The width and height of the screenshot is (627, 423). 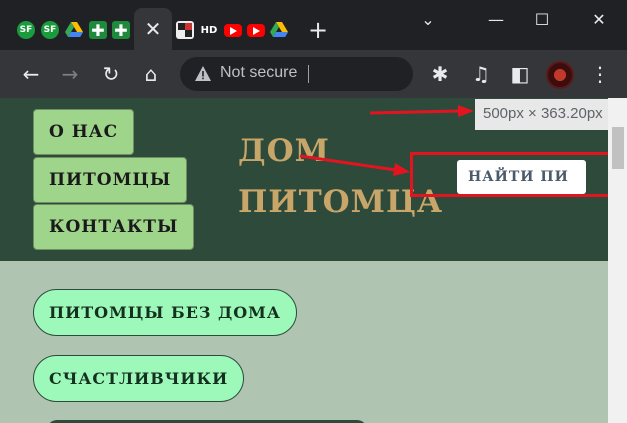 I want to click on lucky-pets-button: СЧАСТЛИВЧИКИ, so click(x=139, y=378).